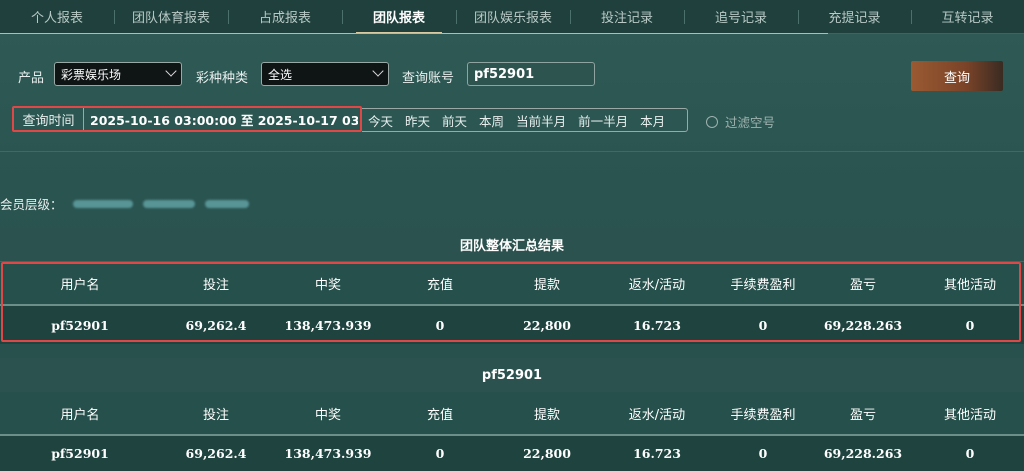 The height and width of the screenshot is (471, 1024). I want to click on quick-range-previous-half-month: 前一半月, so click(603, 120).